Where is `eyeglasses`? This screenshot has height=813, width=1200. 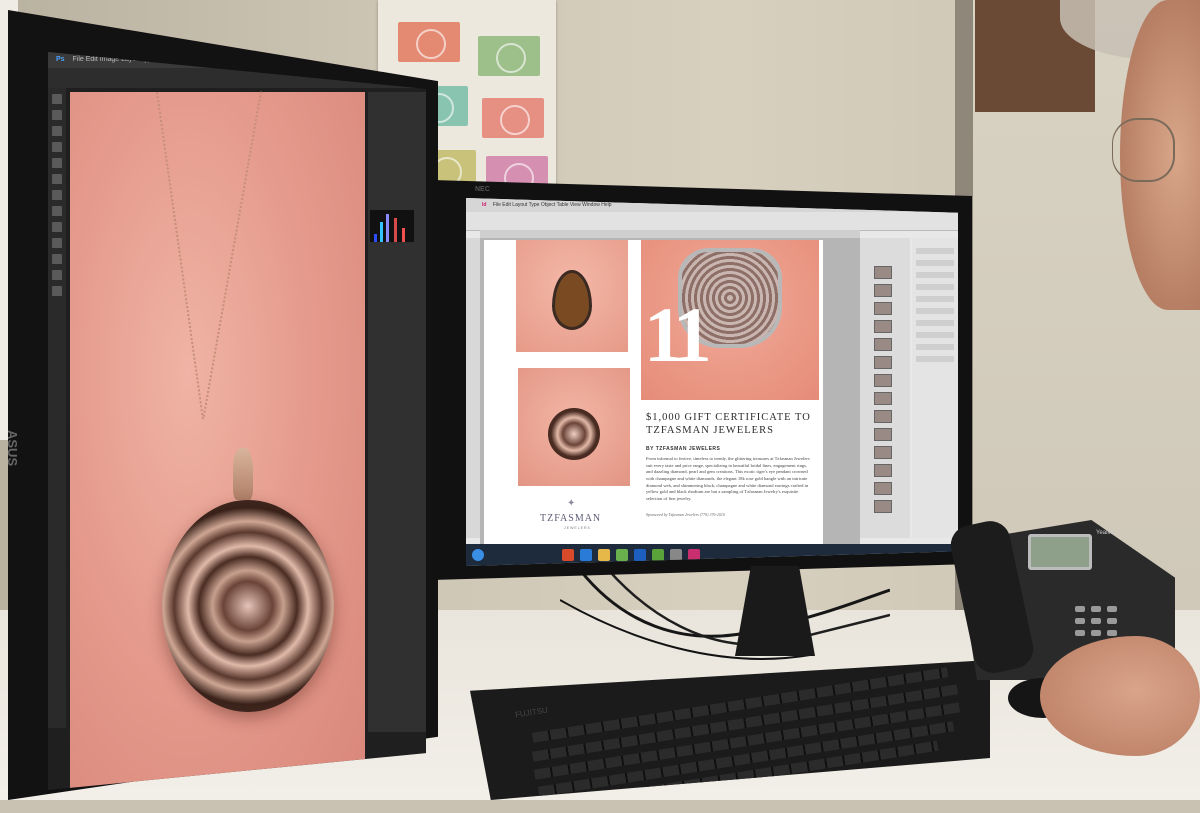
eyeglasses is located at coordinates (1143, 150).